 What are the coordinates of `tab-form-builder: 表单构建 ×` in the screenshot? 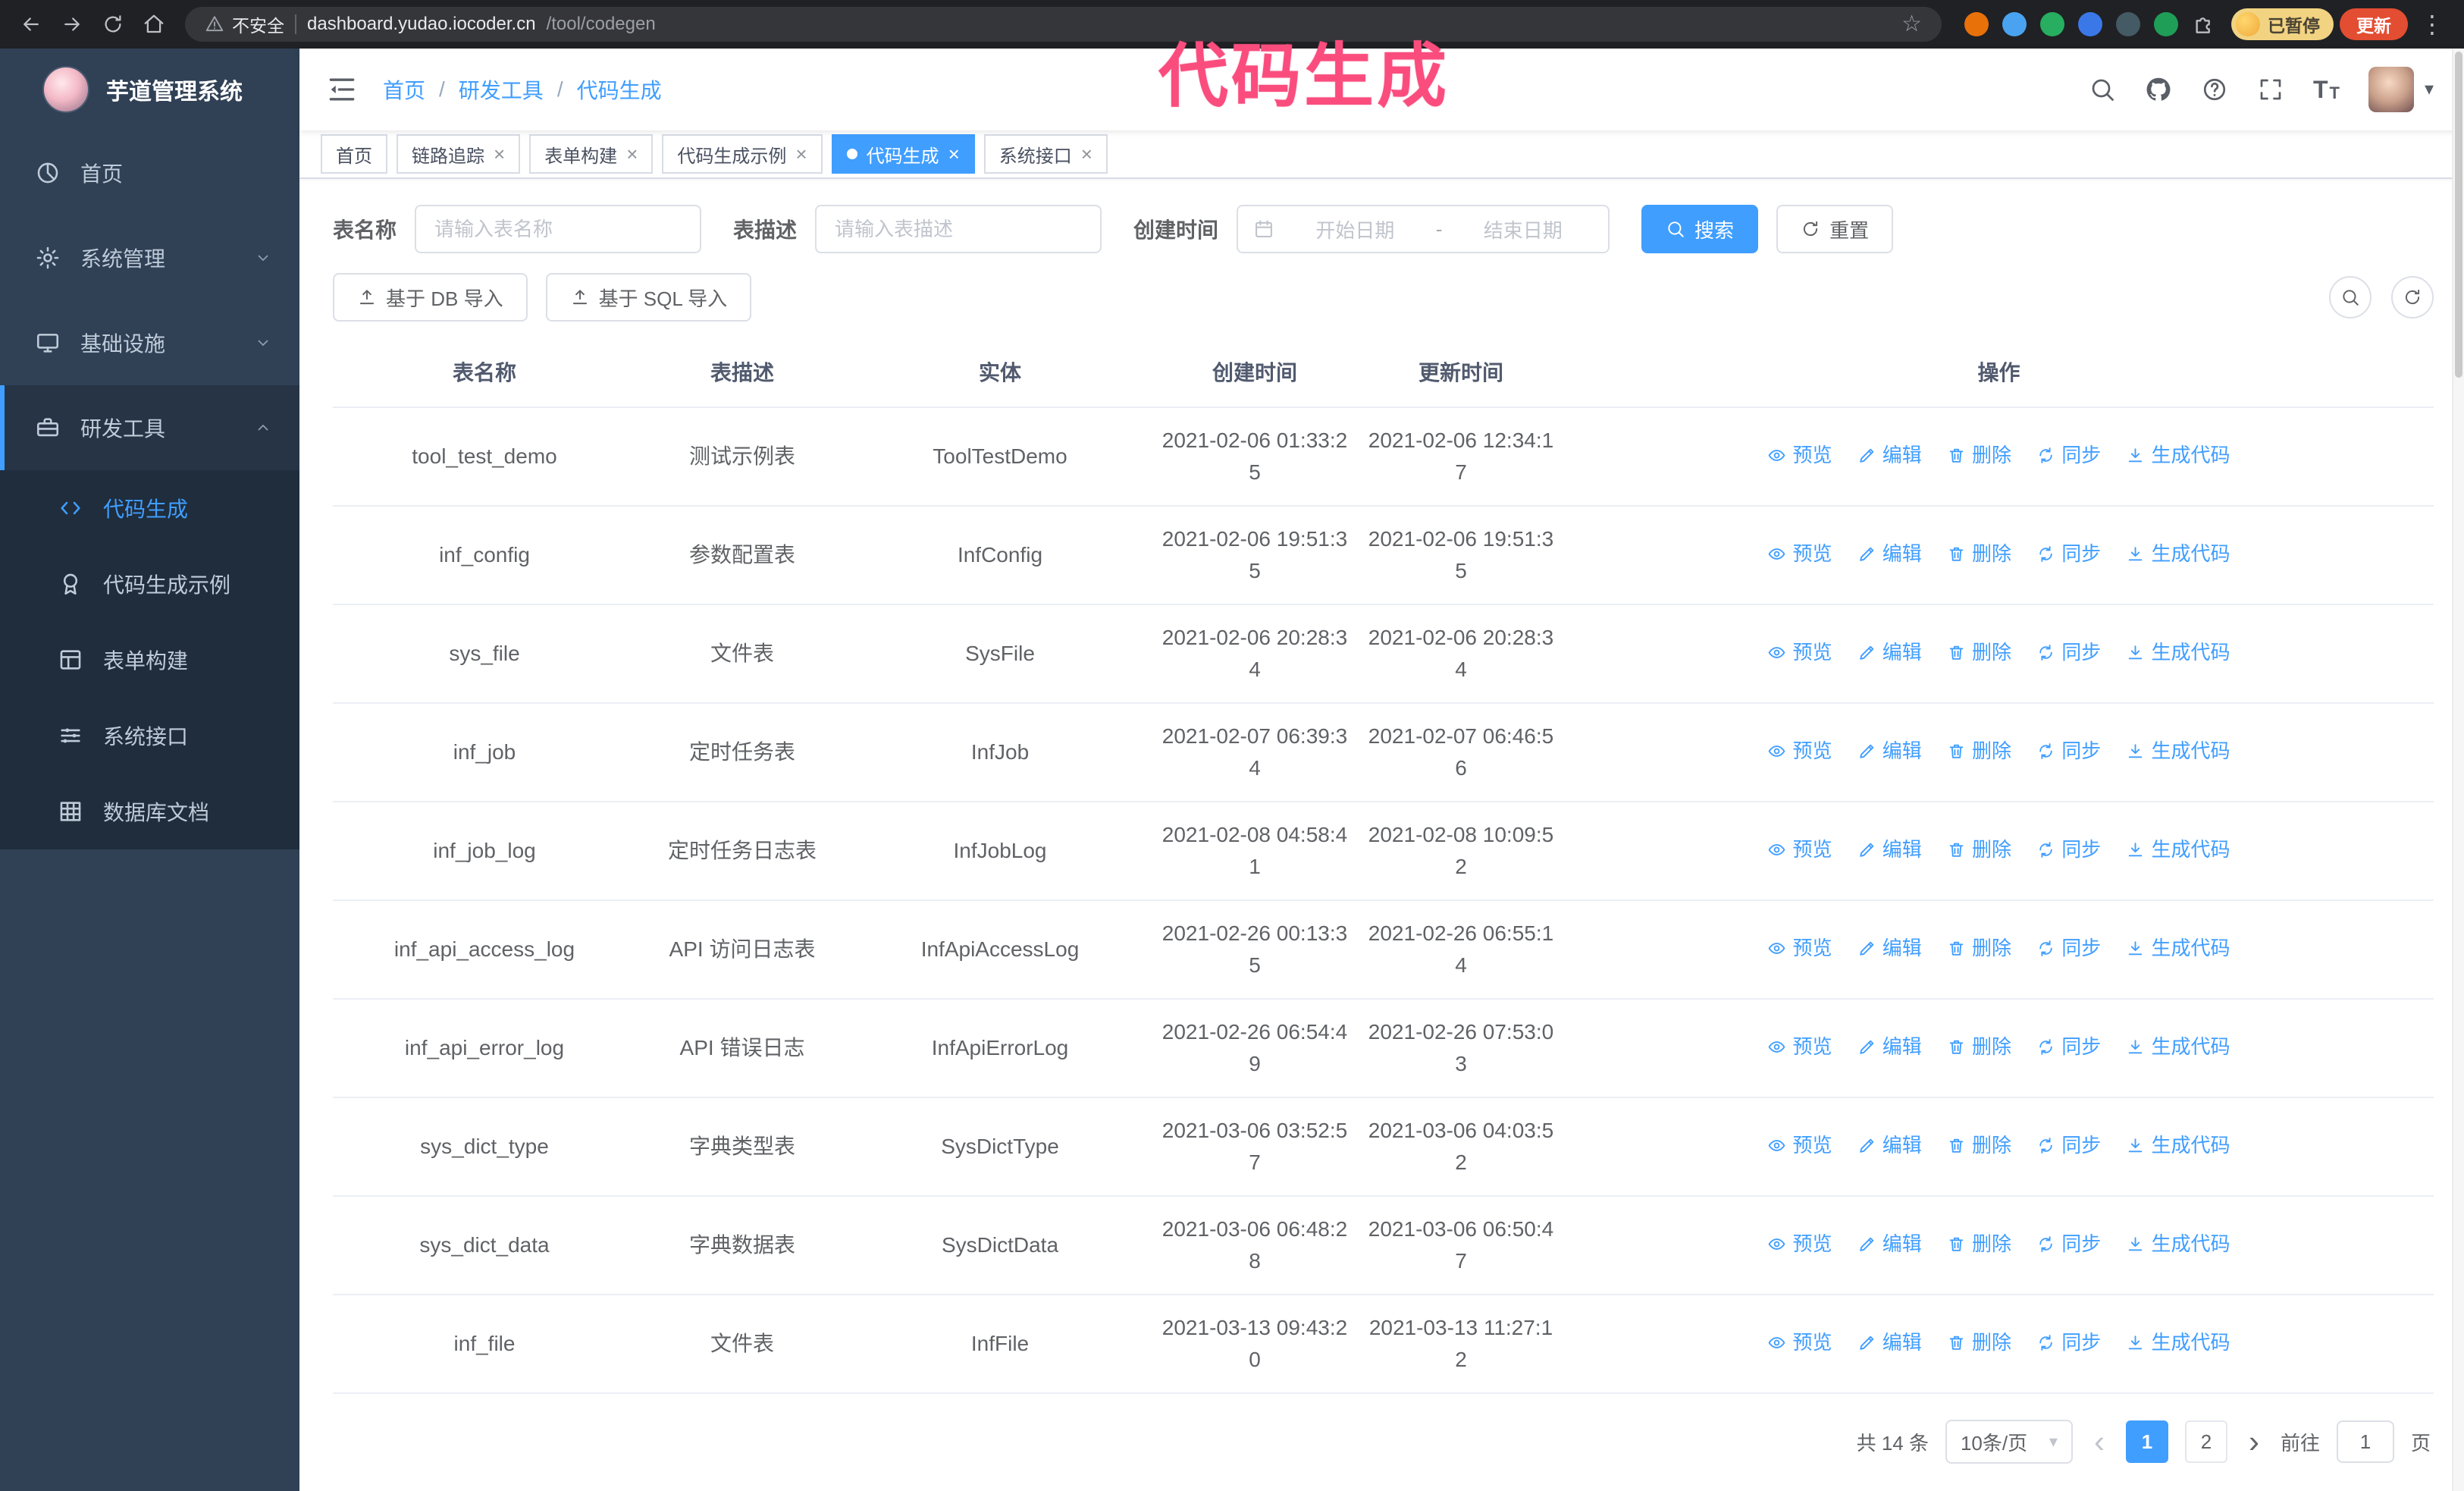 It's located at (591, 154).